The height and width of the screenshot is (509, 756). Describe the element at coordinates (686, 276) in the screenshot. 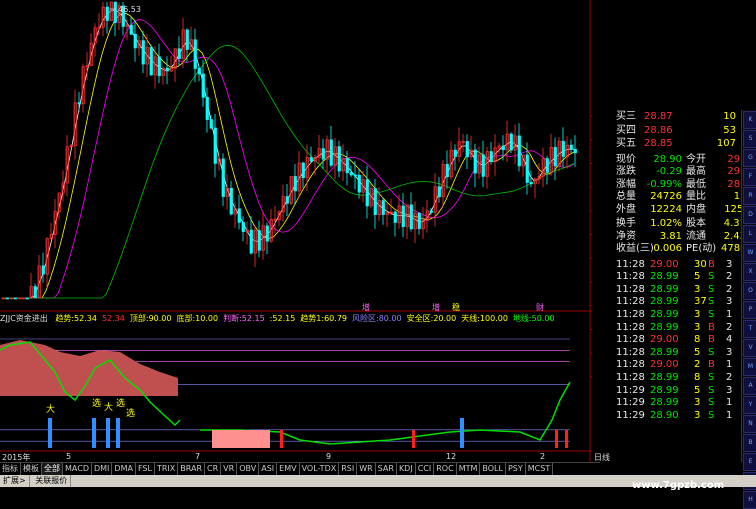

I see `tick-row: 11:28 28.99 5 S 2` at that location.